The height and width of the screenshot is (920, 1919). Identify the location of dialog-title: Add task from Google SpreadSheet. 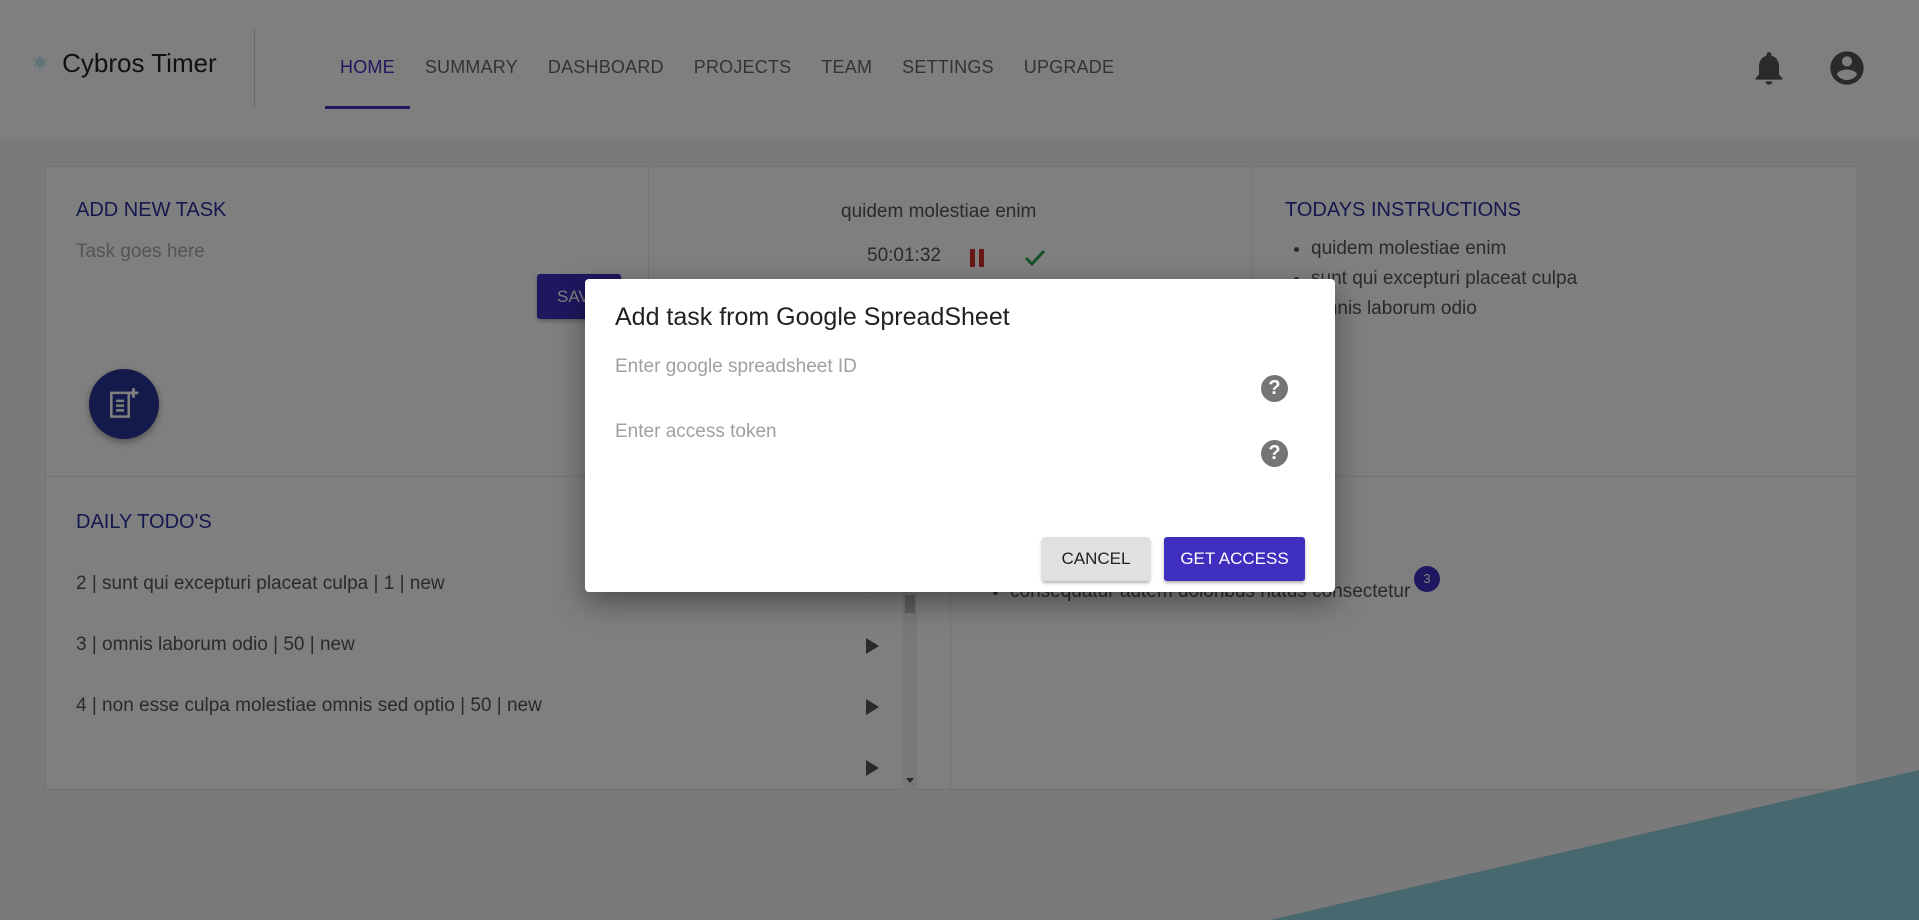
(812, 317).